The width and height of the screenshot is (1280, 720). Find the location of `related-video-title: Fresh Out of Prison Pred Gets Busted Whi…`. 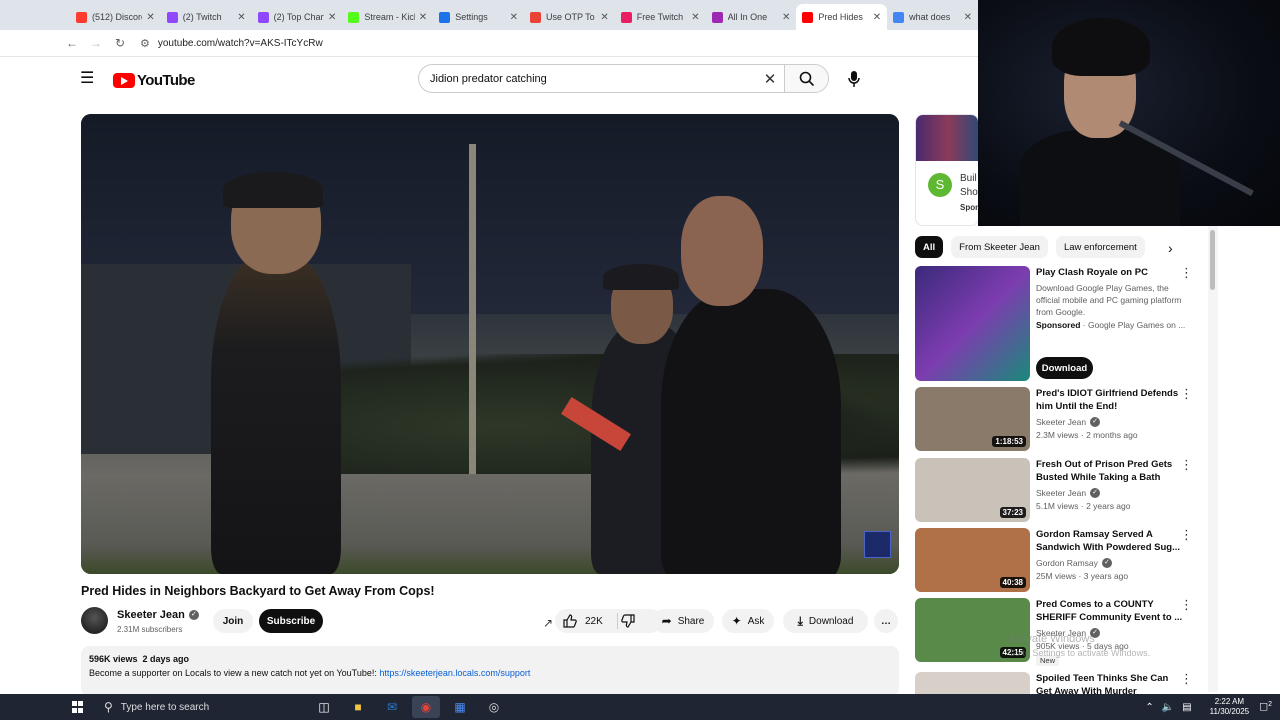

related-video-title: Fresh Out of Prison Pred Gets Busted Whi… is located at coordinates (1111, 471).